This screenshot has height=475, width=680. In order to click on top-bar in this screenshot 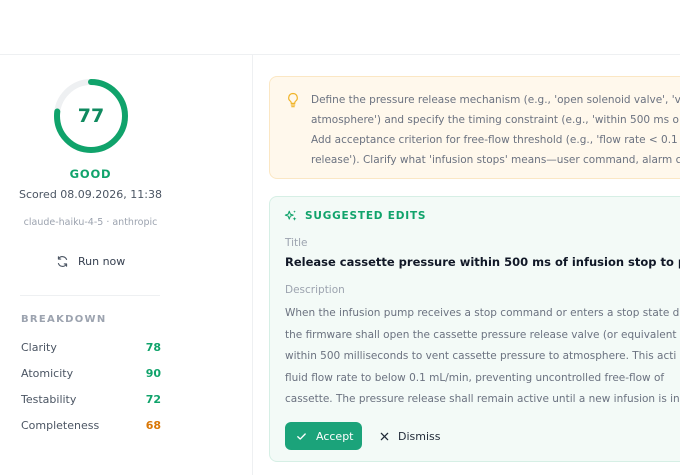, I will do `click(340, 27)`.